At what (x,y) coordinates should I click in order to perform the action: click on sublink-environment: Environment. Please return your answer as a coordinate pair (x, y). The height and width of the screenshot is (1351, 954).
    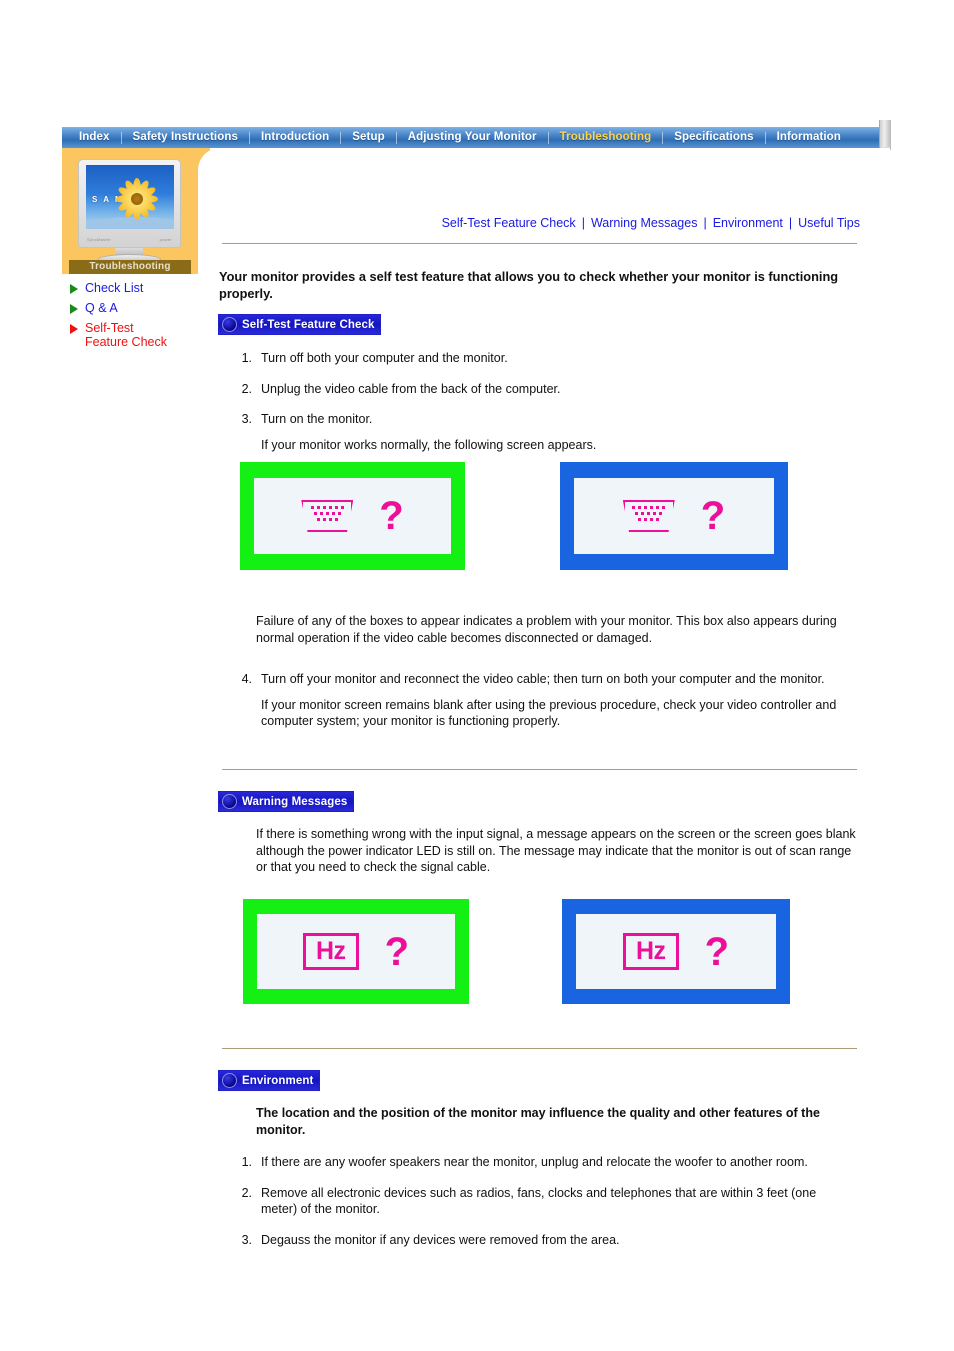
    Looking at the image, I should click on (748, 223).